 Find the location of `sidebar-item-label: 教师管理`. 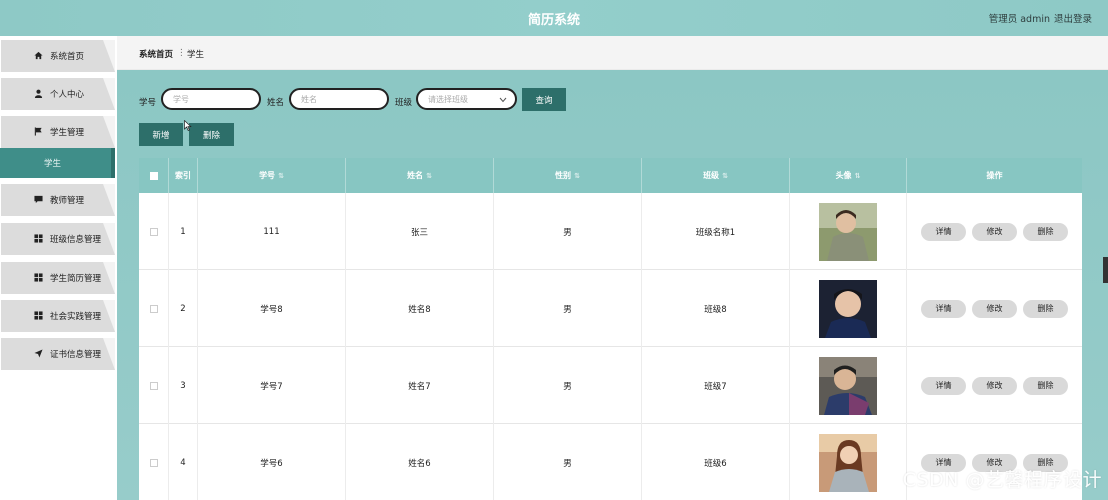

sidebar-item-label: 教师管理 is located at coordinates (67, 201).